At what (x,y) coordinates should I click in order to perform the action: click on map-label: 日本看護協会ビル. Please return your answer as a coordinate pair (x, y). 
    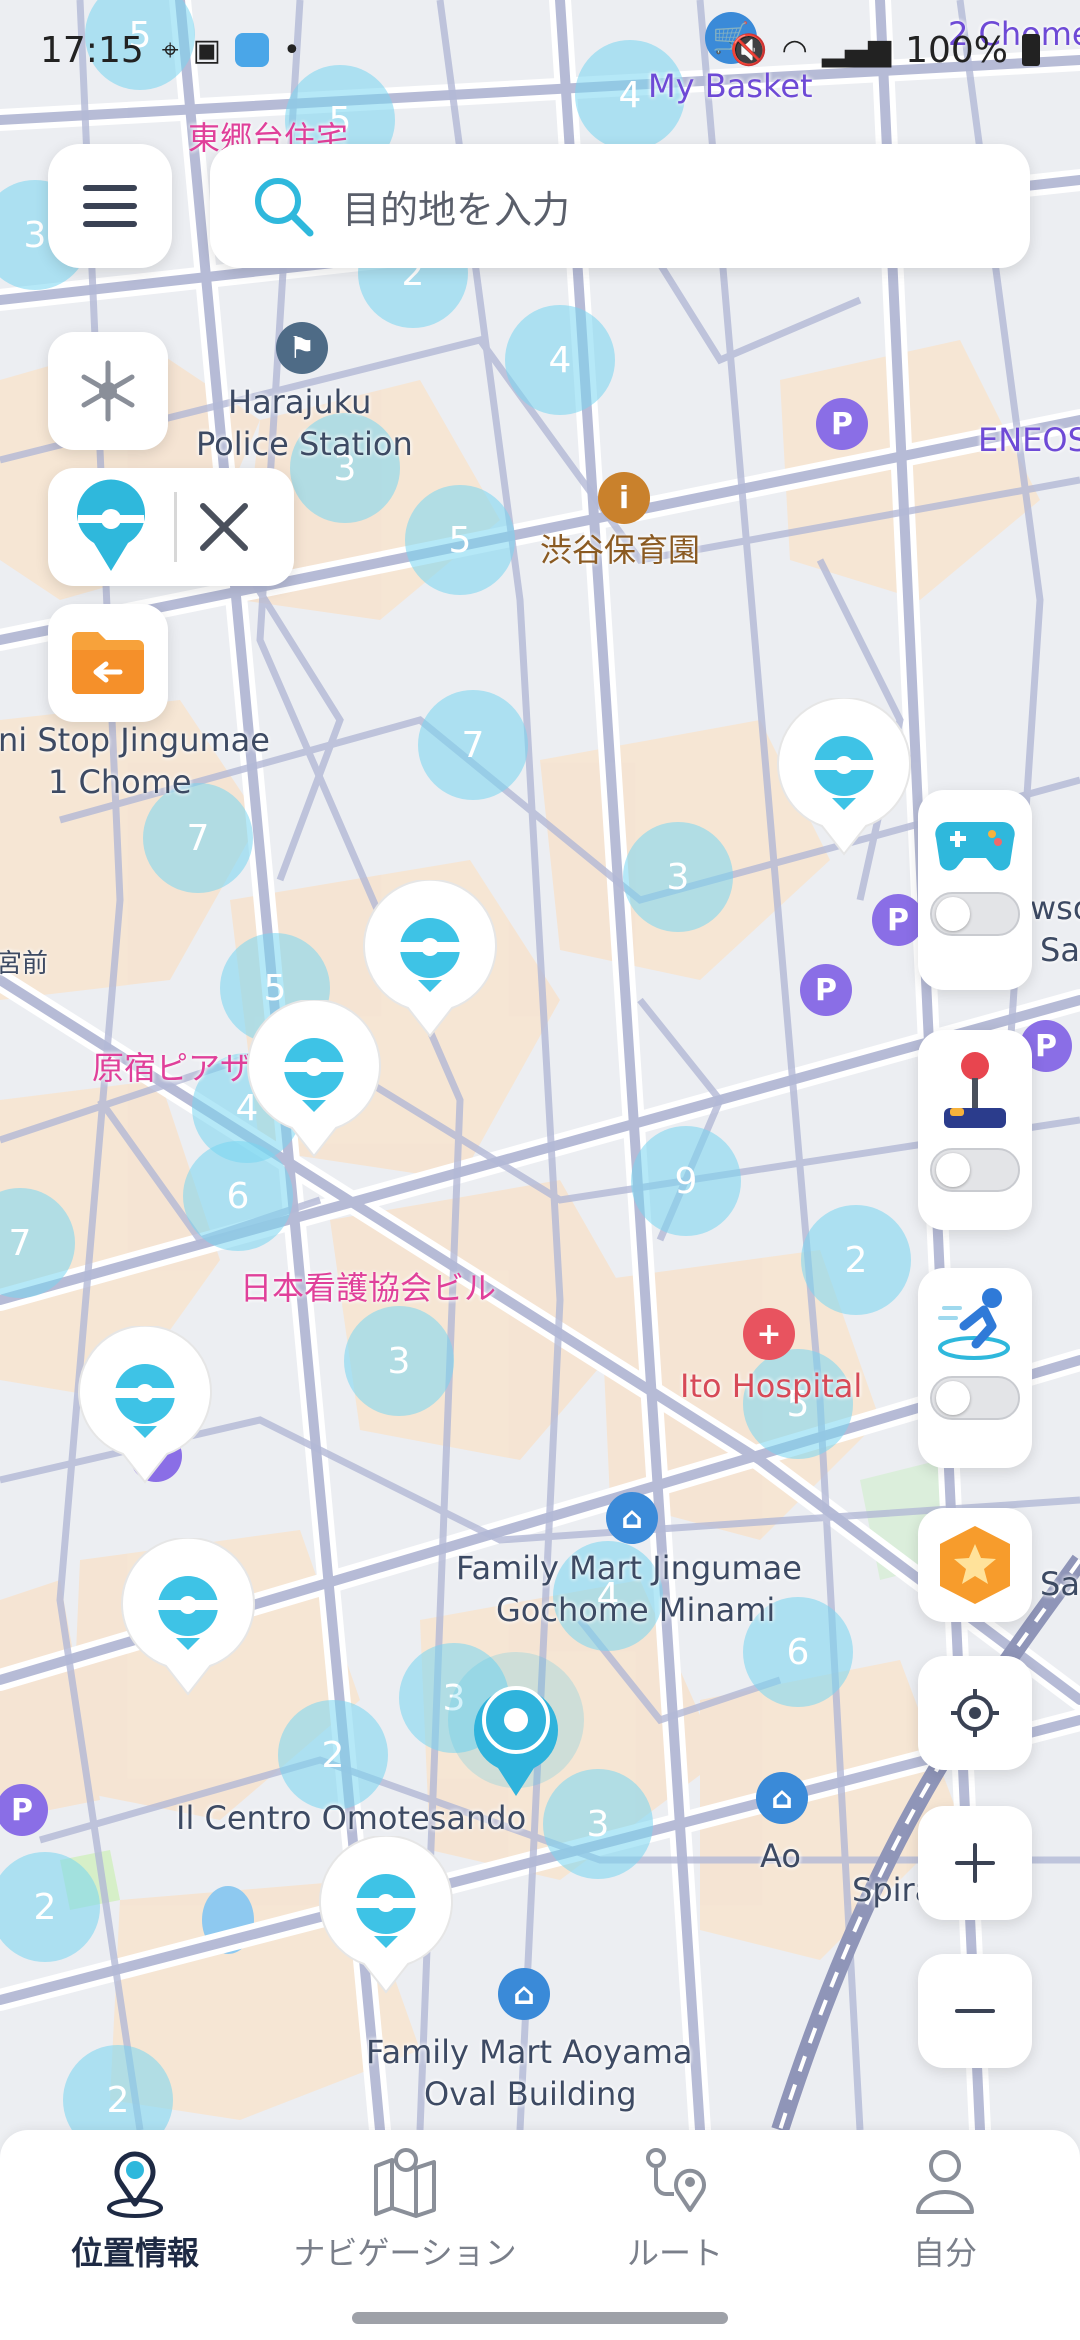
    Looking at the image, I should click on (368, 1288).